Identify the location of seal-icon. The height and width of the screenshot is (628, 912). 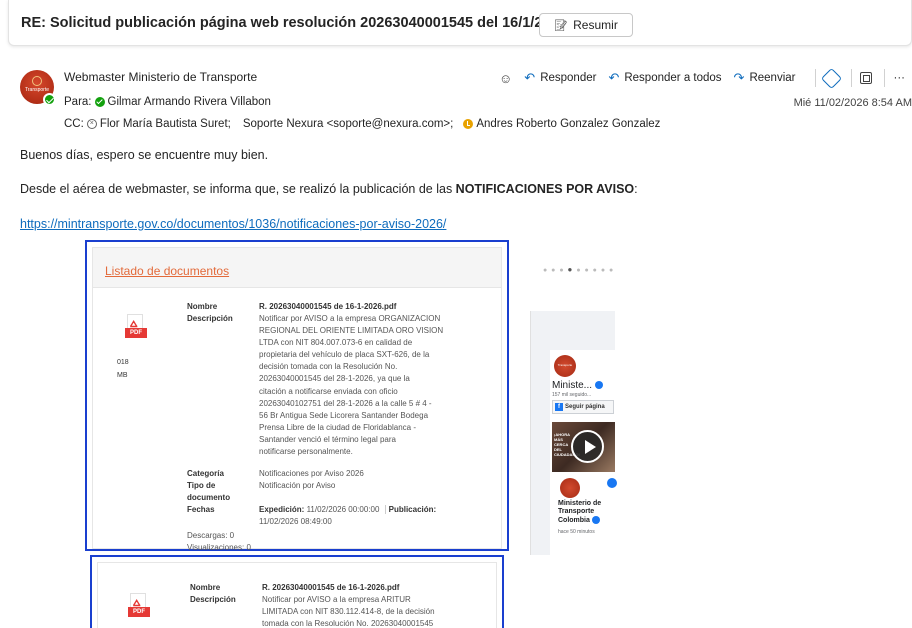
(37, 81).